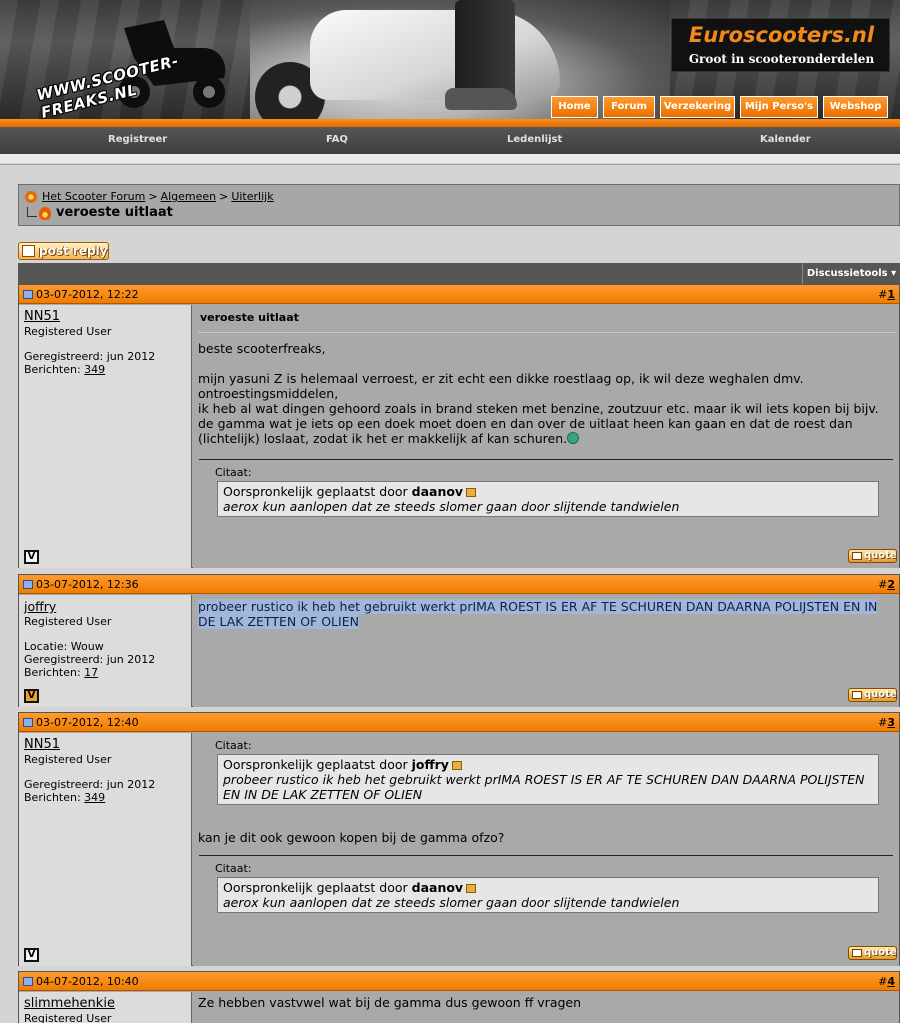 The width and height of the screenshot is (900, 1023). What do you see at coordinates (534, 139) in the screenshot?
I see `subnav-ledenlijst: Ledenlijst` at bounding box center [534, 139].